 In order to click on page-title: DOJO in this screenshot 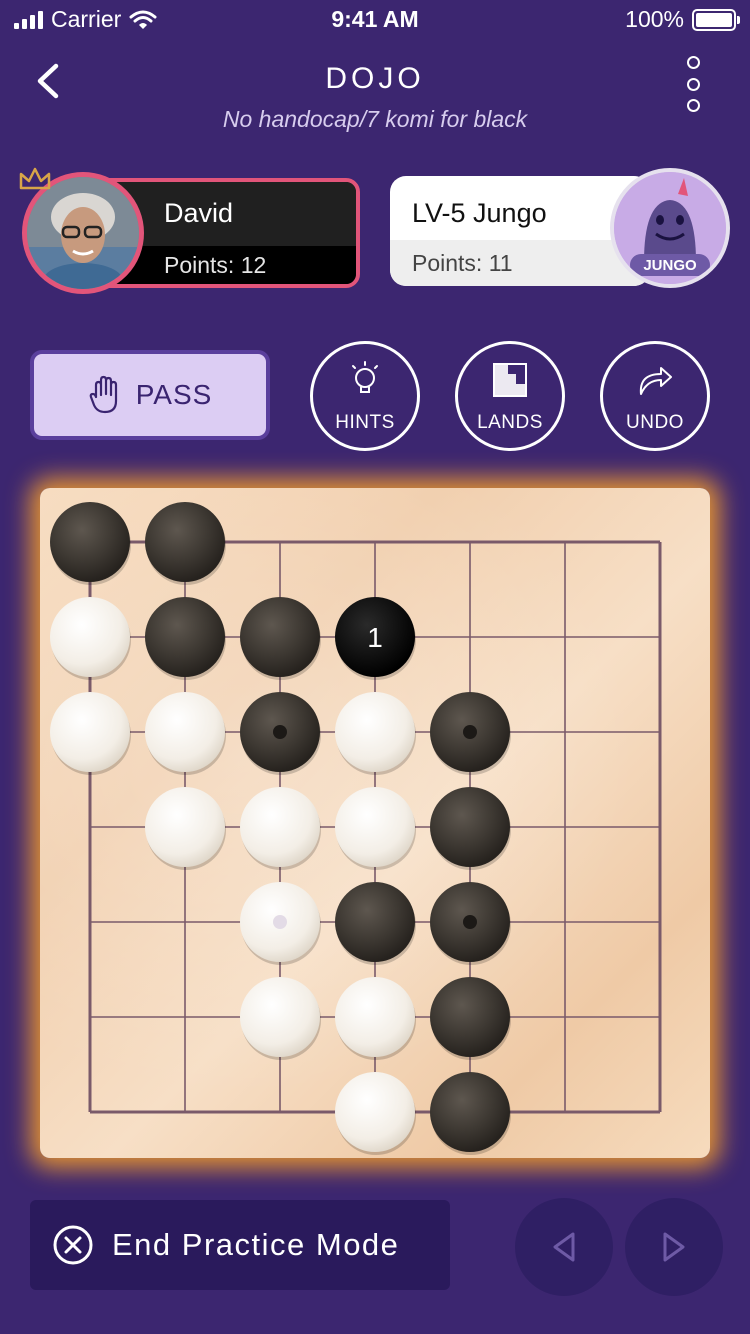, I will do `click(375, 78)`.